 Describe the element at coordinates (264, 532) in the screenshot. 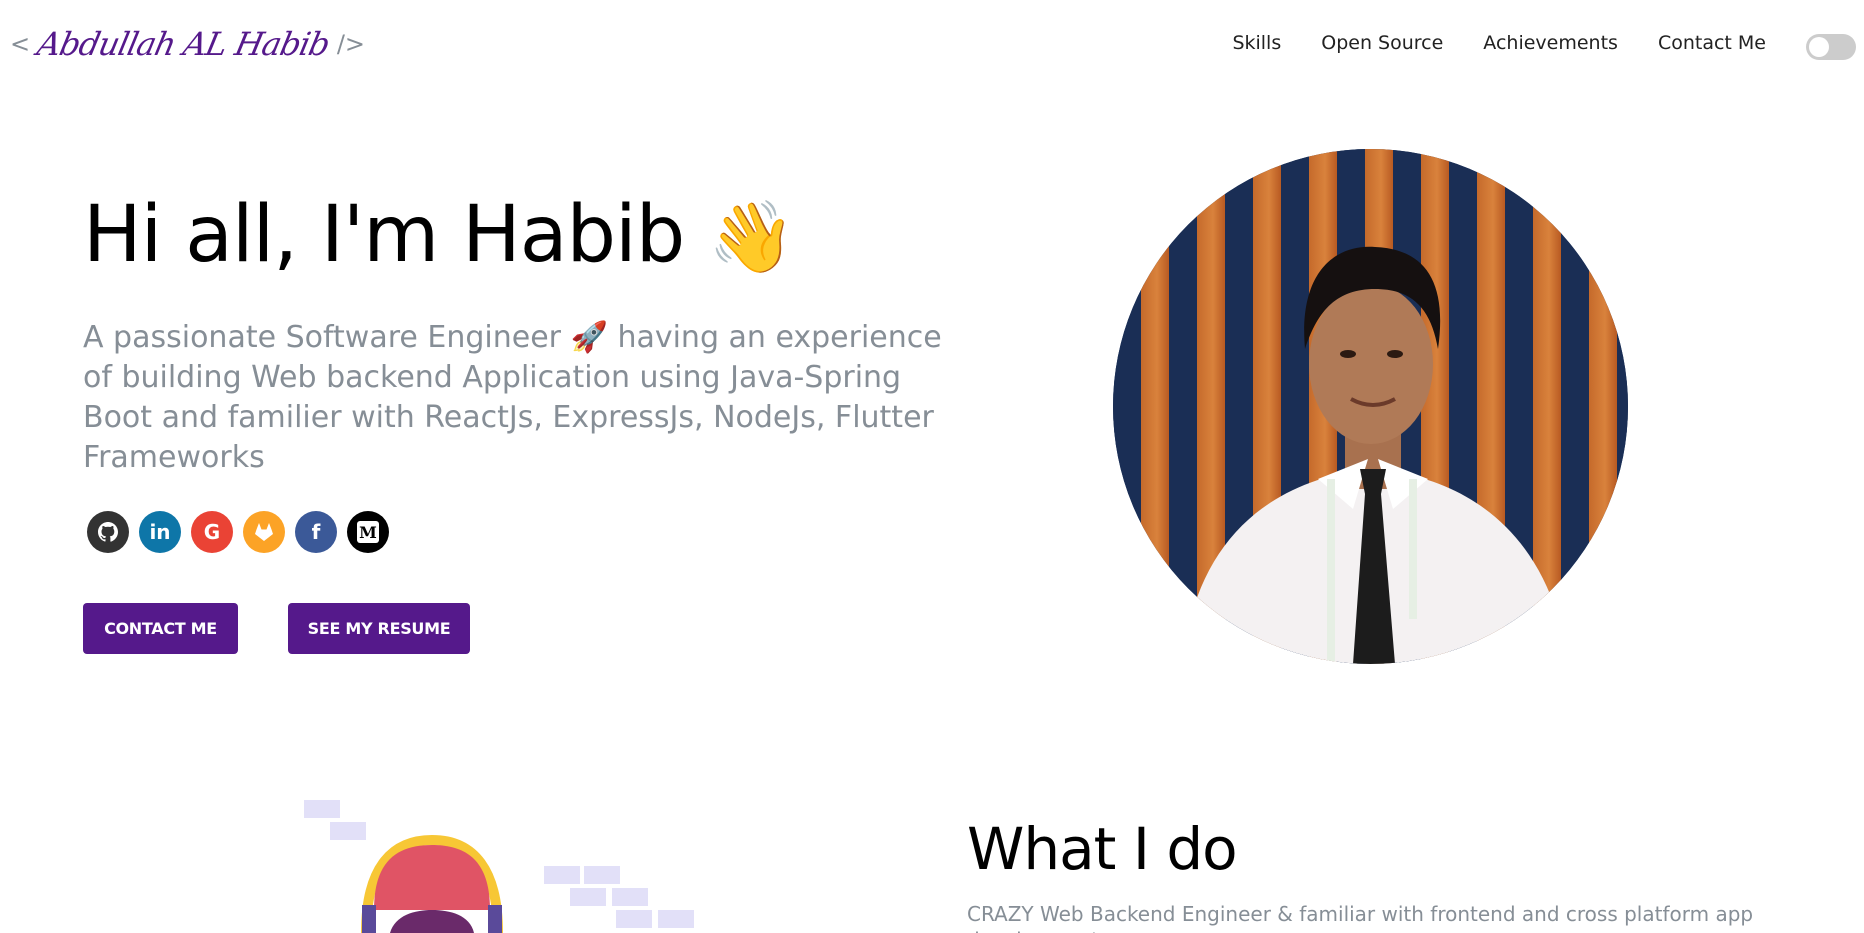

I see `gitlab-icon` at that location.